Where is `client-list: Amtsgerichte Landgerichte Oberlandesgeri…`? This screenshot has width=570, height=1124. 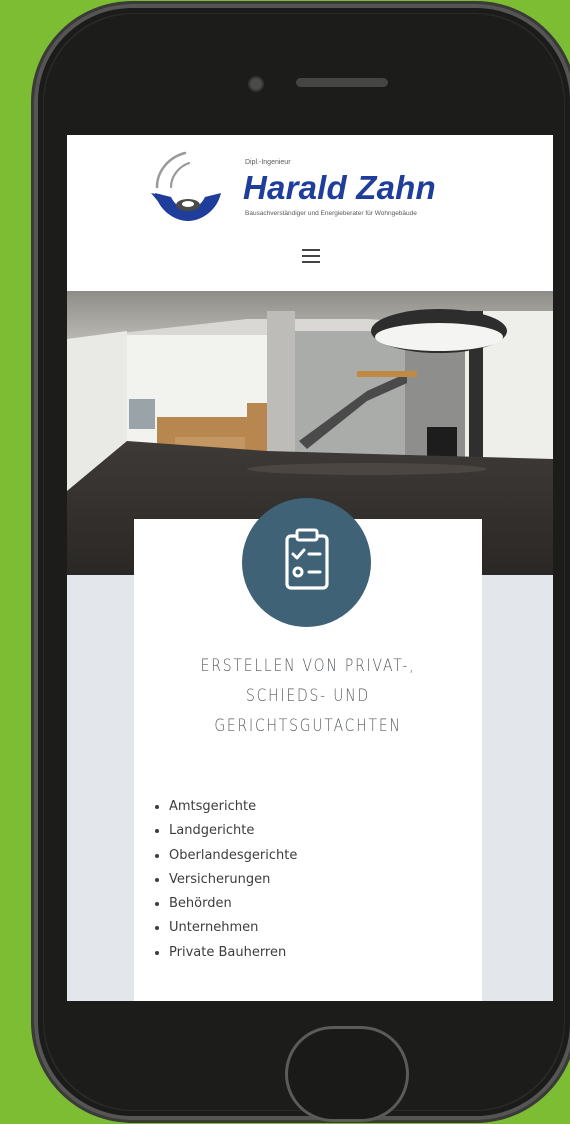 client-list: Amtsgerichte Landgerichte Oberlandesgeri… is located at coordinates (226, 880).